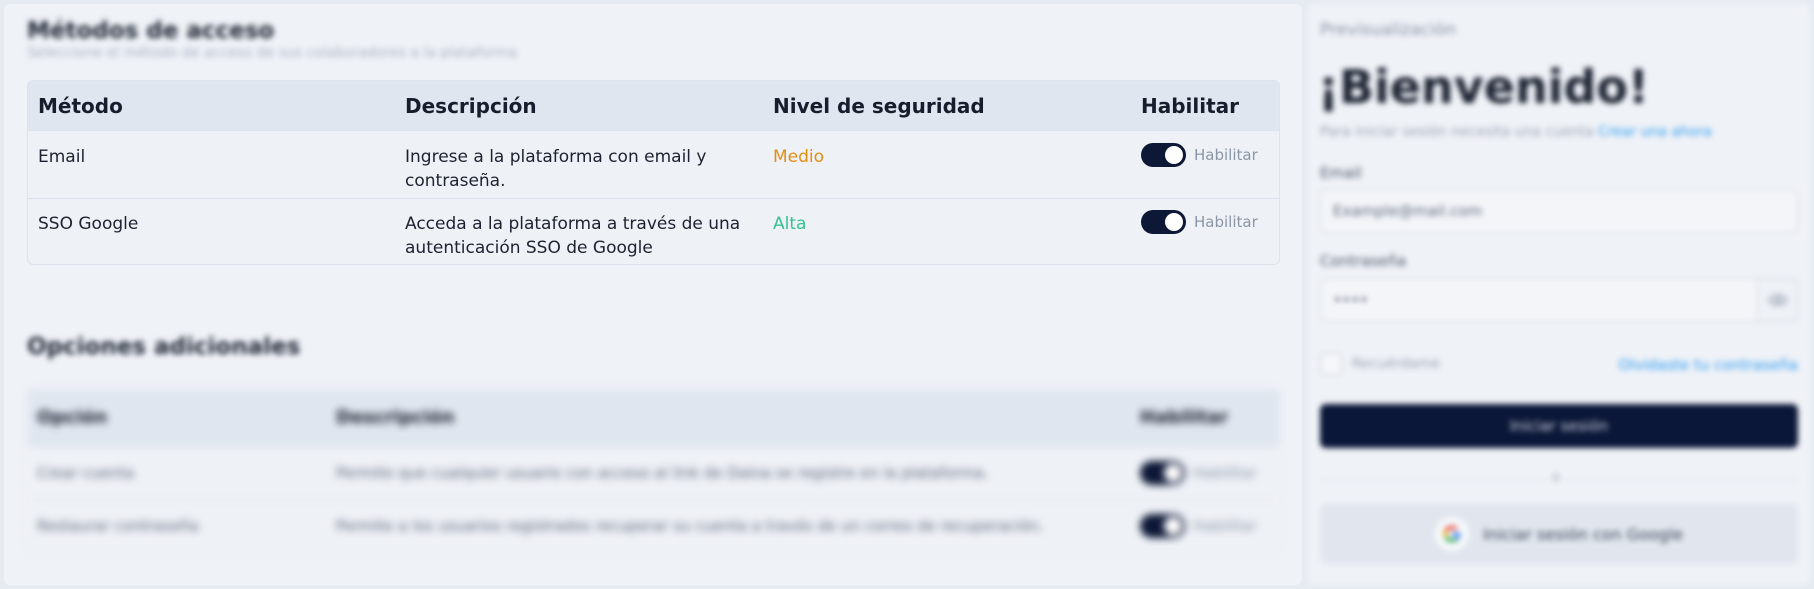 The image size is (1814, 589). Describe the element at coordinates (1163, 222) in the screenshot. I see `sso-google-enable-toggle` at that location.